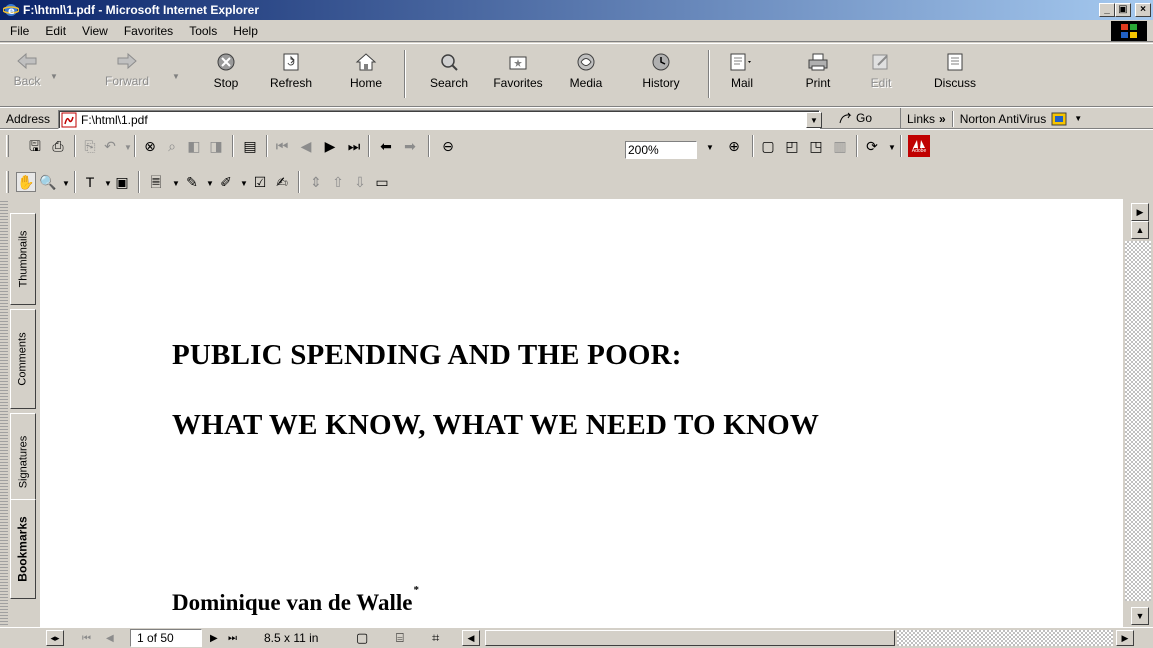 This screenshot has height=648, width=1153. Describe the element at coordinates (471, 638) in the screenshot. I see `scroll-left-button: ◀` at that location.